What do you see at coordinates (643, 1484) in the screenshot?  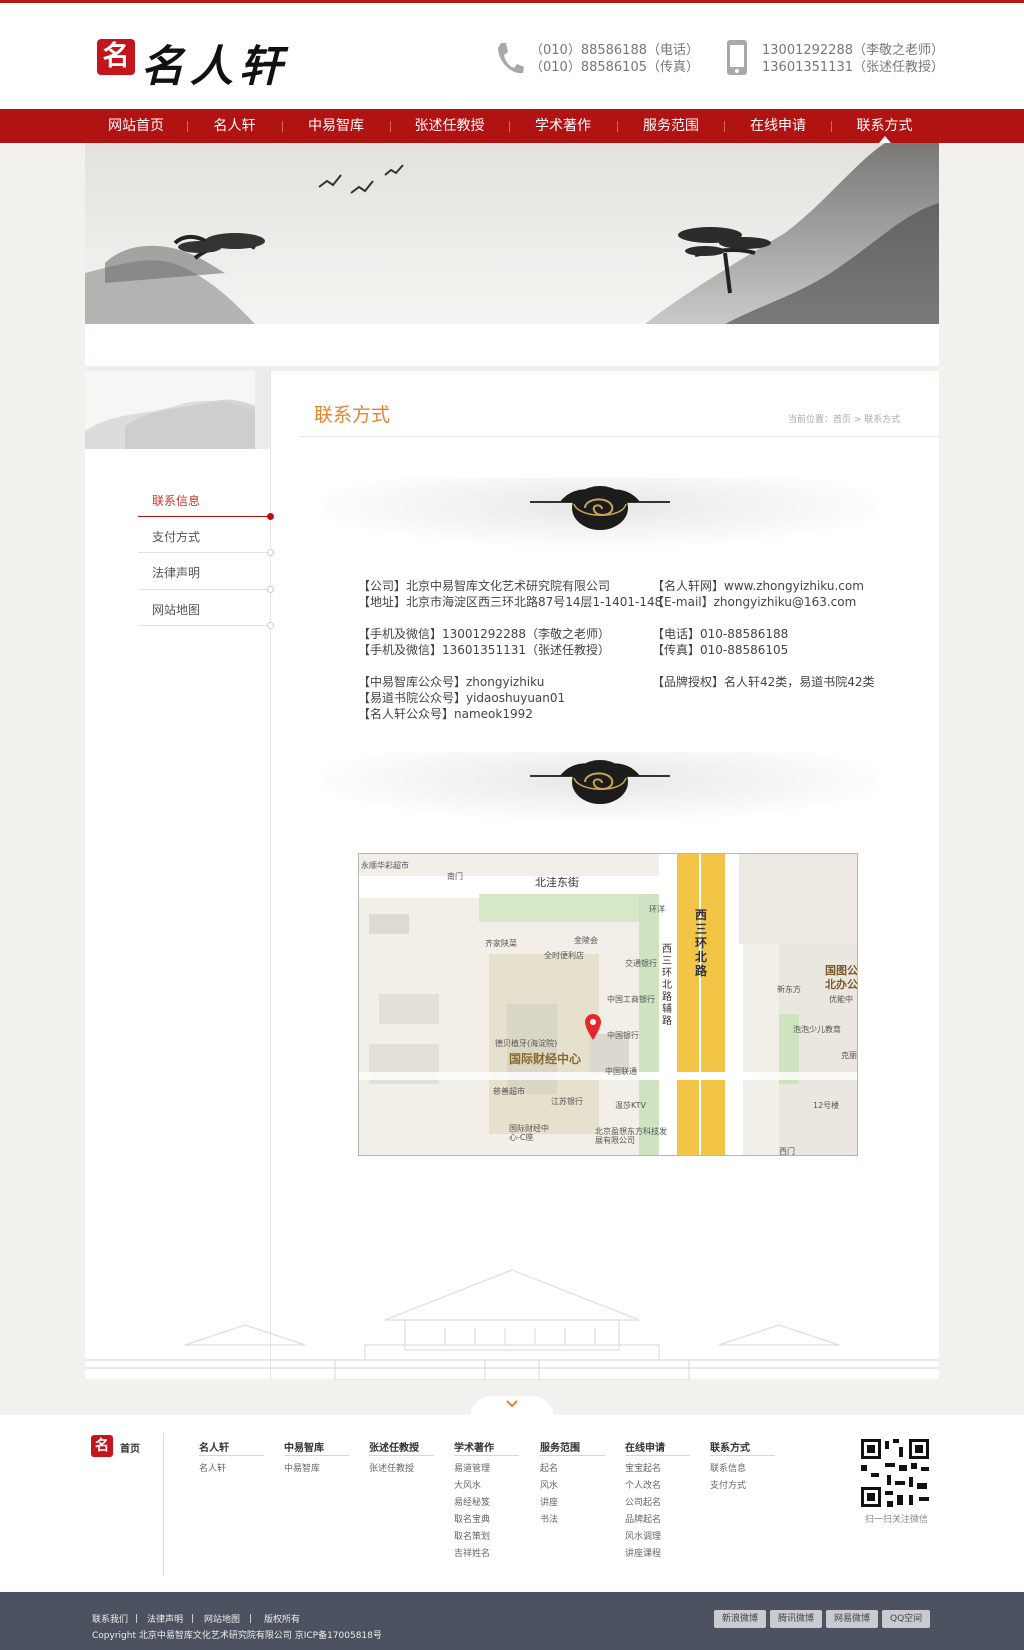 I see `footer-link: 个人改名` at bounding box center [643, 1484].